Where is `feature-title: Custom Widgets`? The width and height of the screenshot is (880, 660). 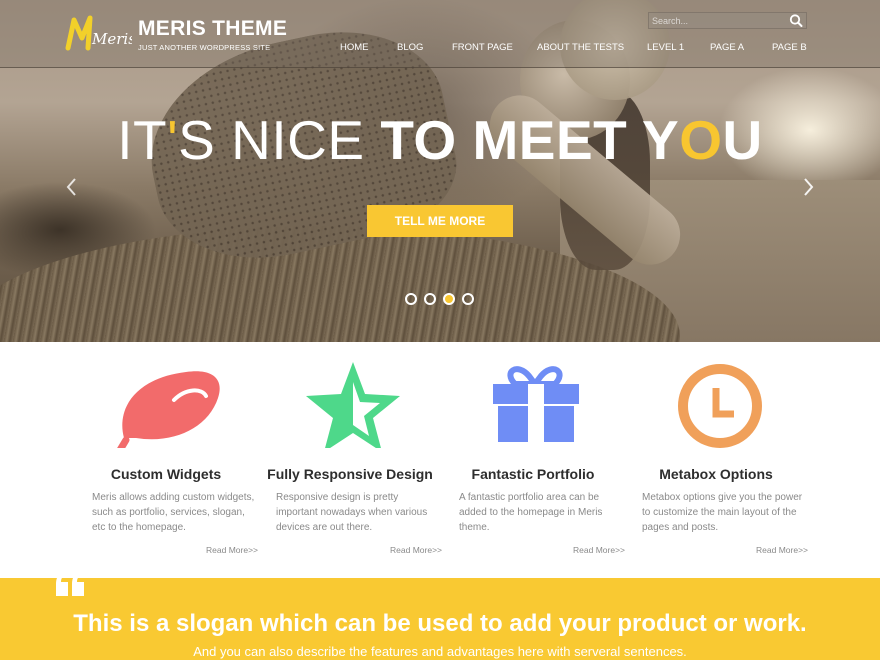
feature-title: Custom Widgets is located at coordinates (166, 474).